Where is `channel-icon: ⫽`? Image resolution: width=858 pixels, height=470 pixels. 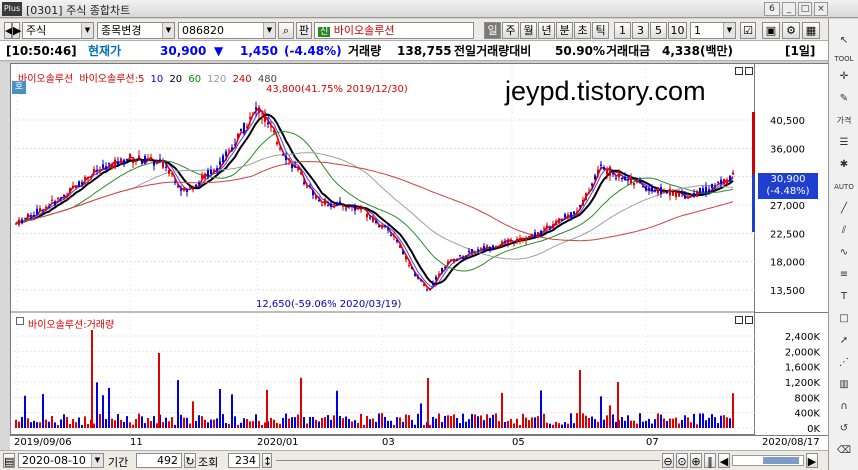 channel-icon: ⫽ is located at coordinates (844, 235).